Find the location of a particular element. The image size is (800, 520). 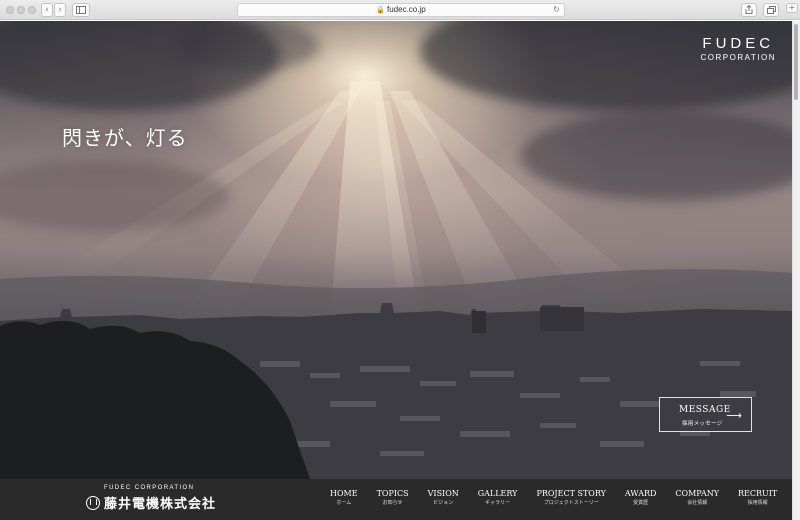

nav-item-home: HOME ホーム is located at coordinates (344, 501).